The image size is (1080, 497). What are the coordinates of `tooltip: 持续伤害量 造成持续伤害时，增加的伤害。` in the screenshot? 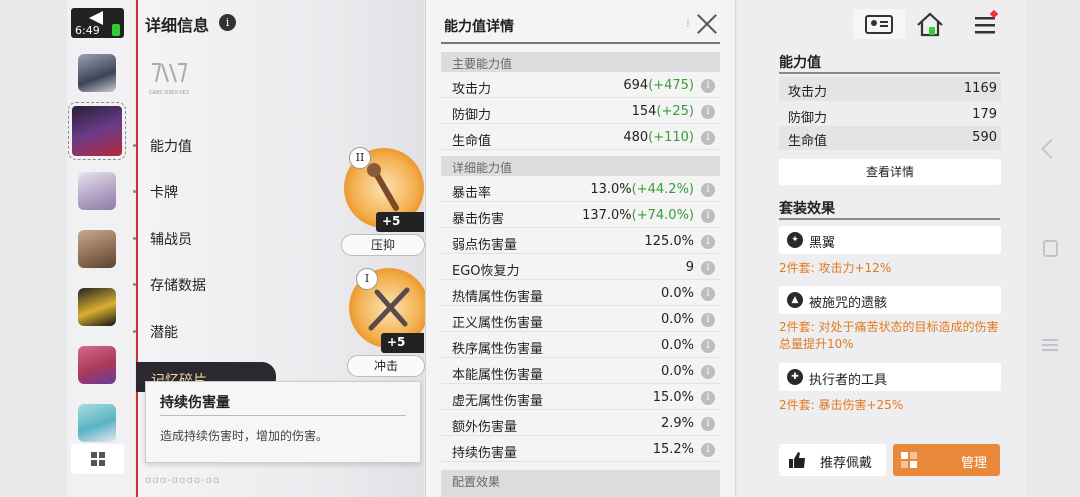 It's located at (283, 422).